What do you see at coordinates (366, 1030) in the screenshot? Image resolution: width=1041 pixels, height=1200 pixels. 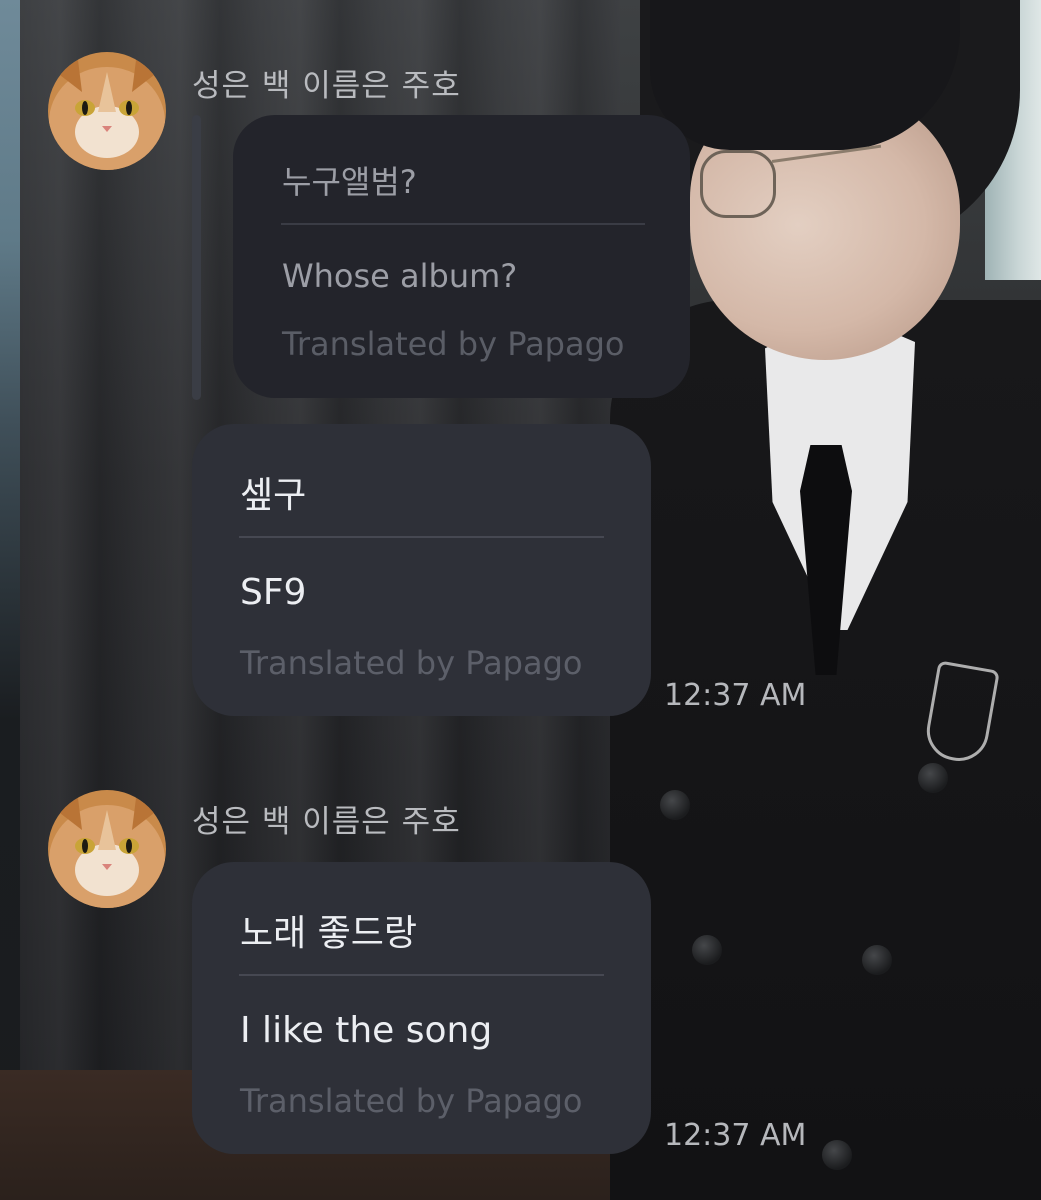 I see `message-translation-text: I like the song` at bounding box center [366, 1030].